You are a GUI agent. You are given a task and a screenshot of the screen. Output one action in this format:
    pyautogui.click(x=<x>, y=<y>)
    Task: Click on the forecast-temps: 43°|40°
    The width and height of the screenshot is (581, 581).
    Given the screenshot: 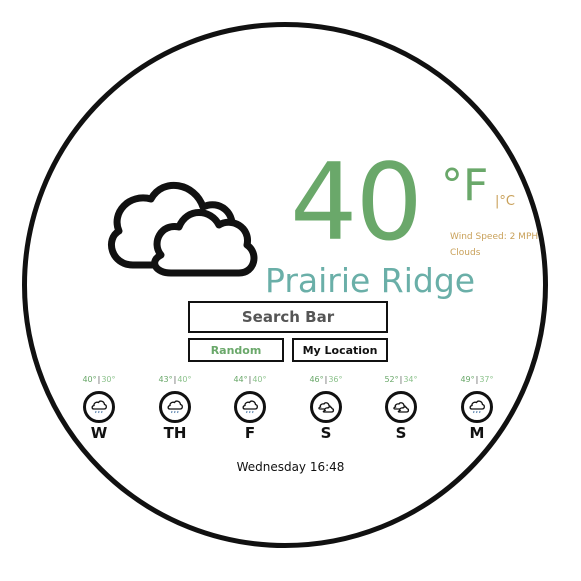 What is the action you would take?
    pyautogui.click(x=175, y=380)
    